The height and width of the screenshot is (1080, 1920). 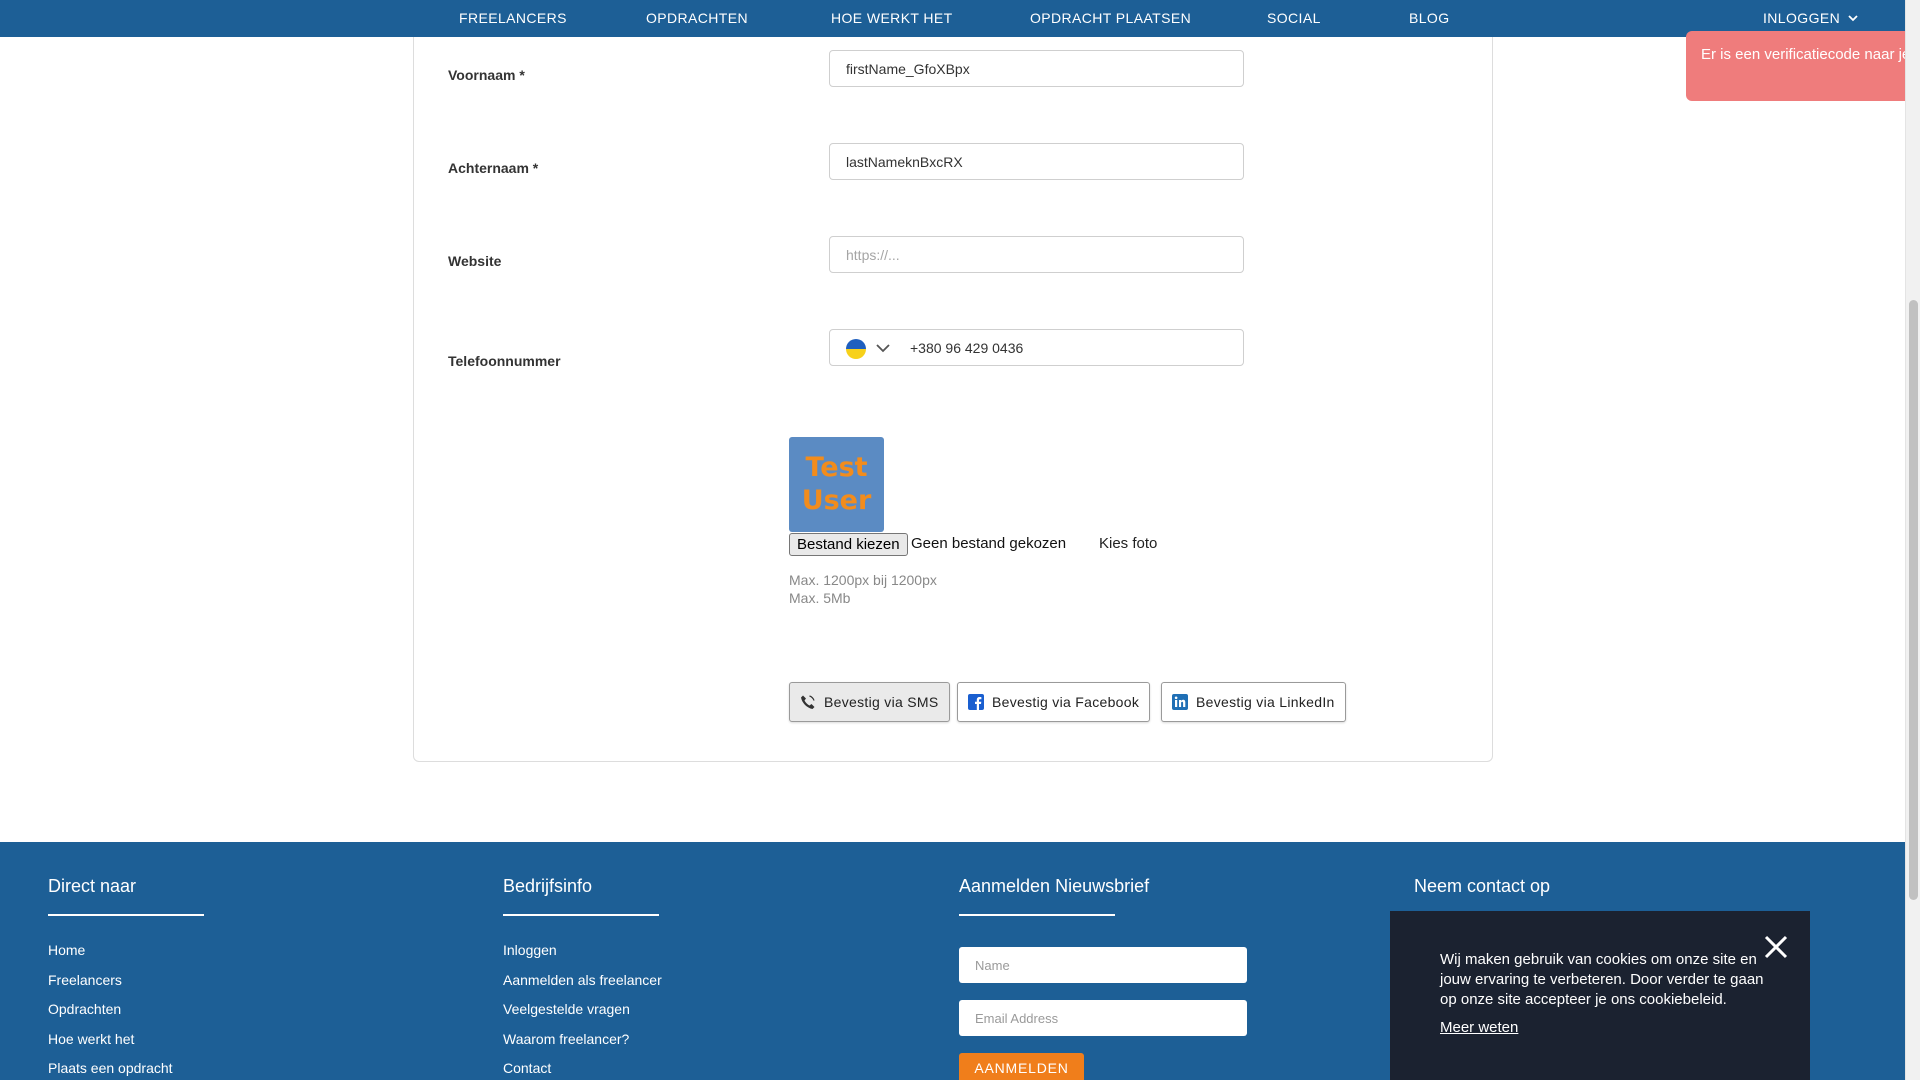 What do you see at coordinates (1479, 1027) in the screenshot?
I see `cookie-more-link: Meer weten` at bounding box center [1479, 1027].